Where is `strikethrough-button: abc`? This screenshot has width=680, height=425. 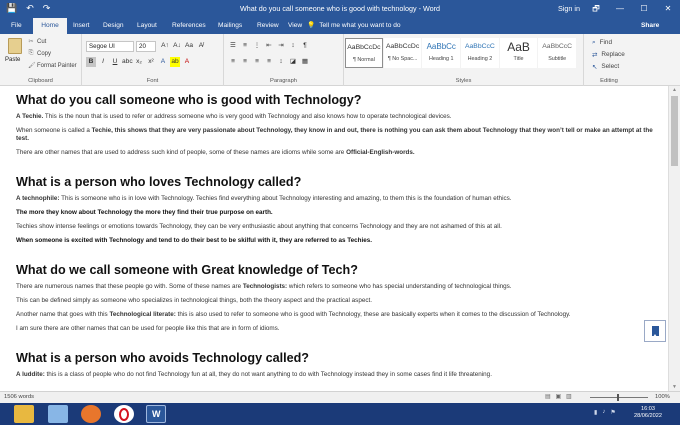
strikethrough-button: abc is located at coordinates (127, 62).